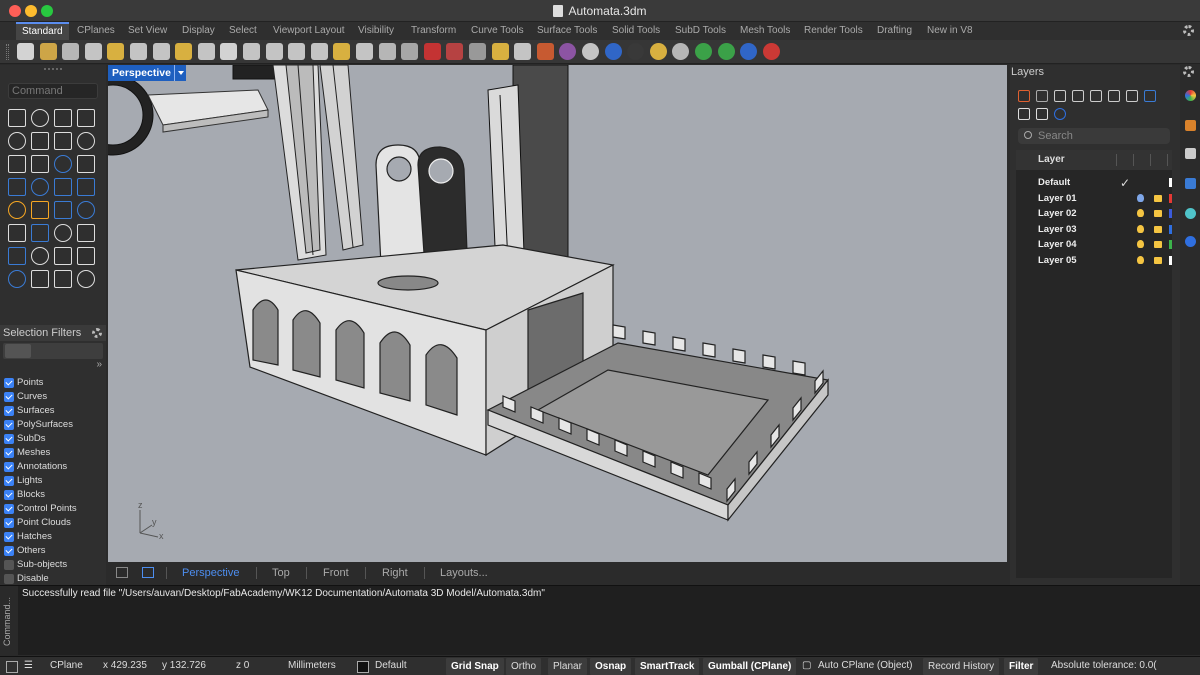  Describe the element at coordinates (9, 439) in the screenshot. I see `checkbox-subds` at that location.